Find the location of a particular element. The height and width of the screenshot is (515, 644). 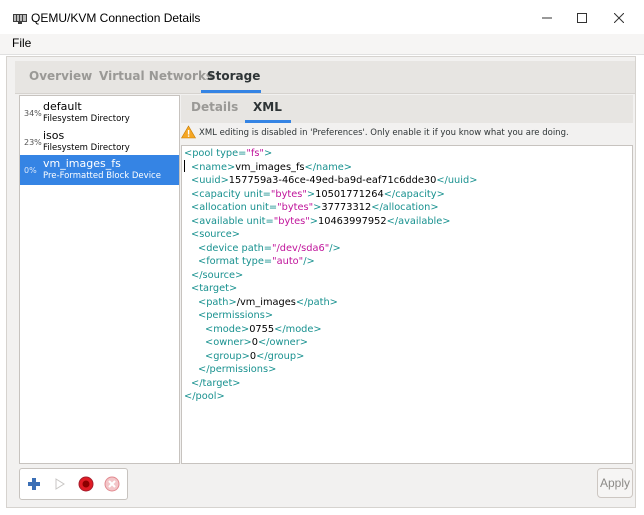

warning-icon is located at coordinates (188, 133).